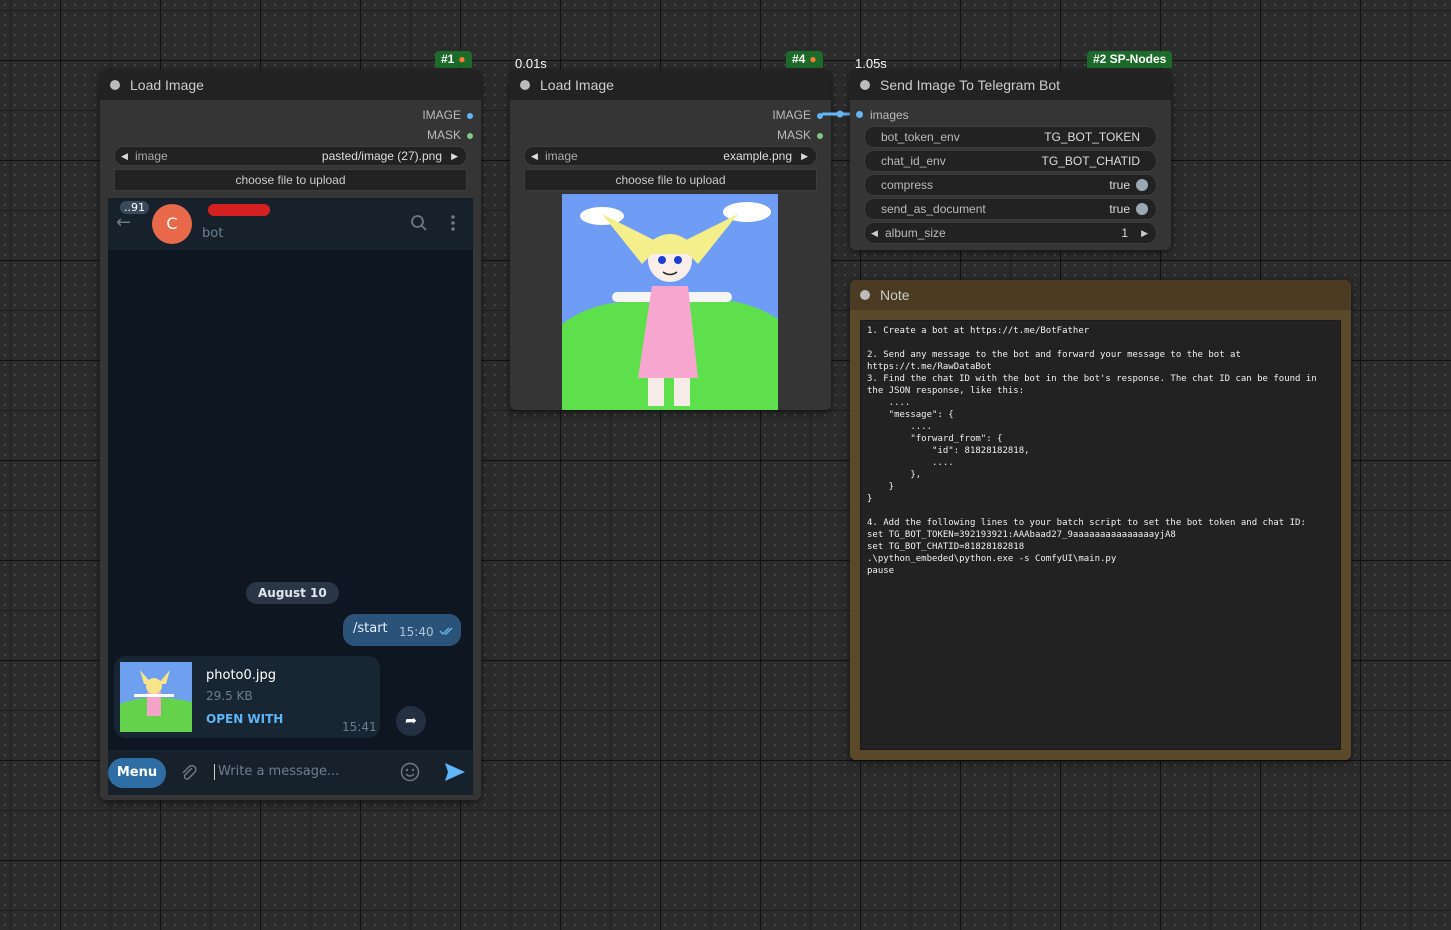 The image size is (1451, 930). I want to click on send-as-document-toggle: send_as_document true, so click(1010, 209).